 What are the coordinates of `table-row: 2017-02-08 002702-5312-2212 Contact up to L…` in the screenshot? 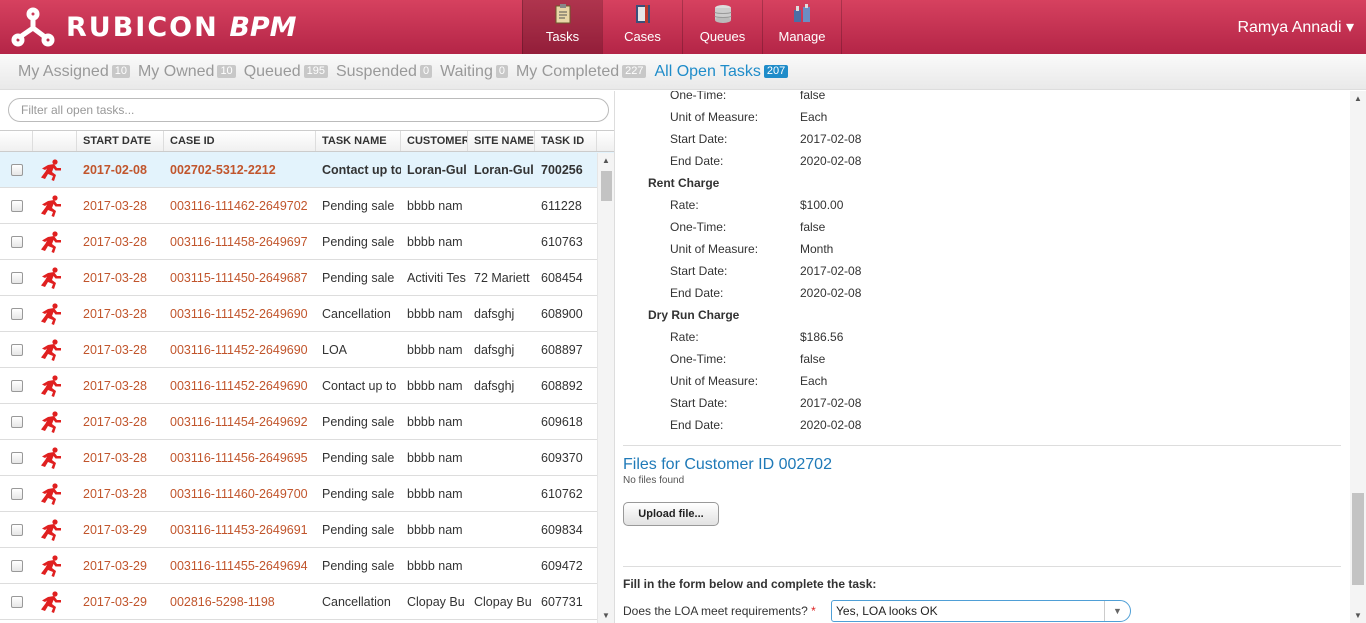 It's located at (307, 170).